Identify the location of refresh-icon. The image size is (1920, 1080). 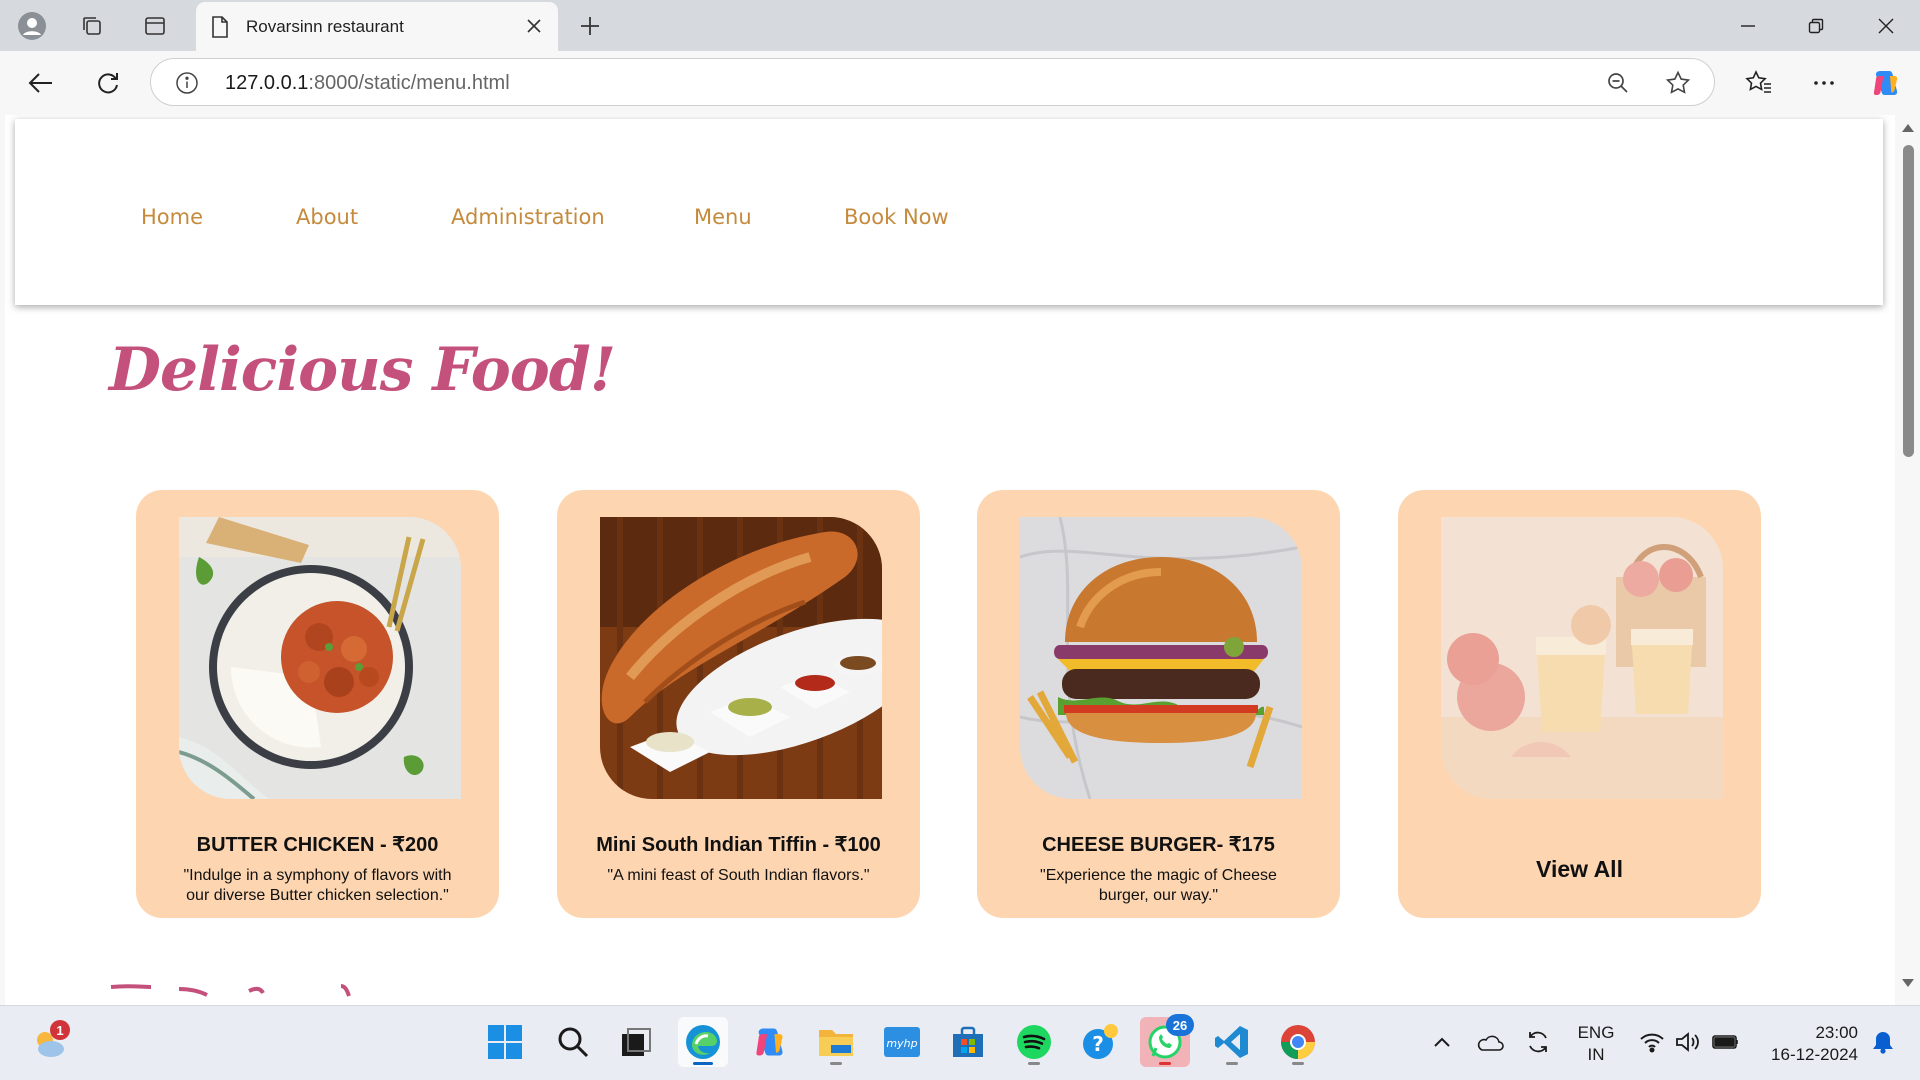
(108, 83).